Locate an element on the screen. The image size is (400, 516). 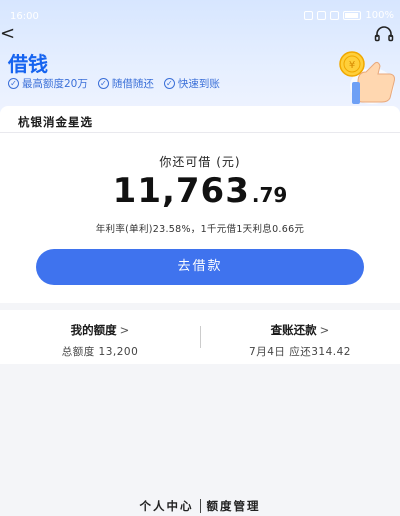
borrow-button: 去借款 is located at coordinates (200, 267).